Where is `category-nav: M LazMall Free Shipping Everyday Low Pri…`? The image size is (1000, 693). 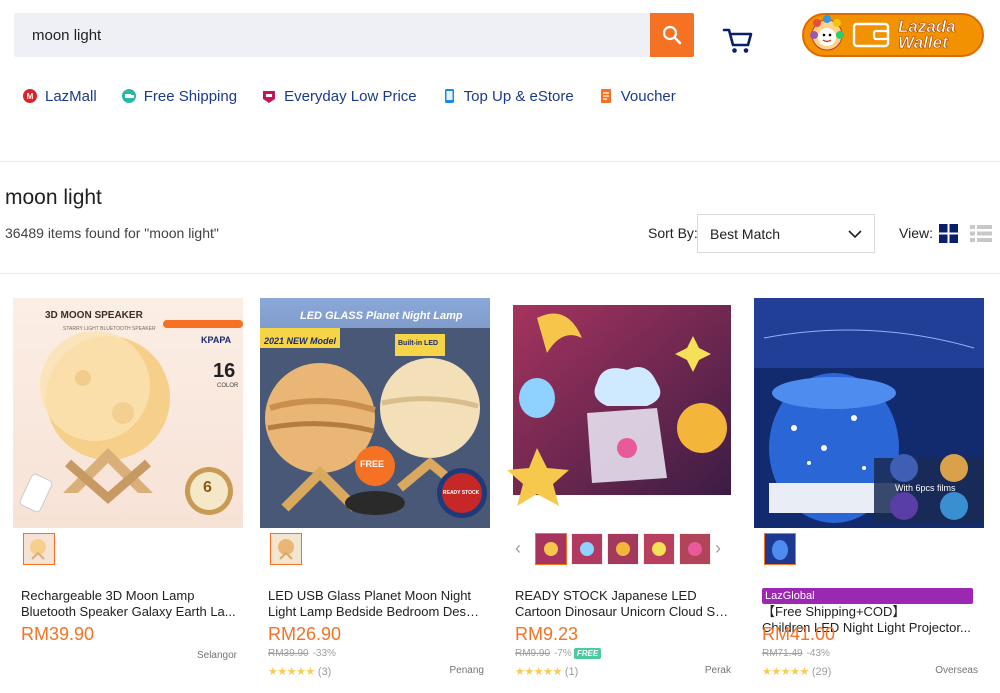 category-nav: M LazMall Free Shipping Everyday Low Pri… is located at coordinates (361, 96).